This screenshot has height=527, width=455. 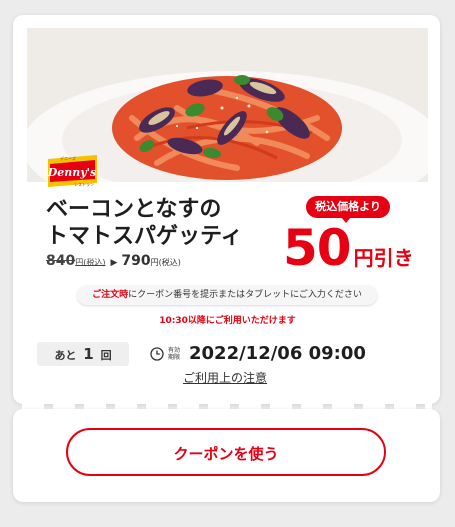 I want to click on price-row: 840円(税込) ▶ 790円(税込), so click(x=113, y=261).